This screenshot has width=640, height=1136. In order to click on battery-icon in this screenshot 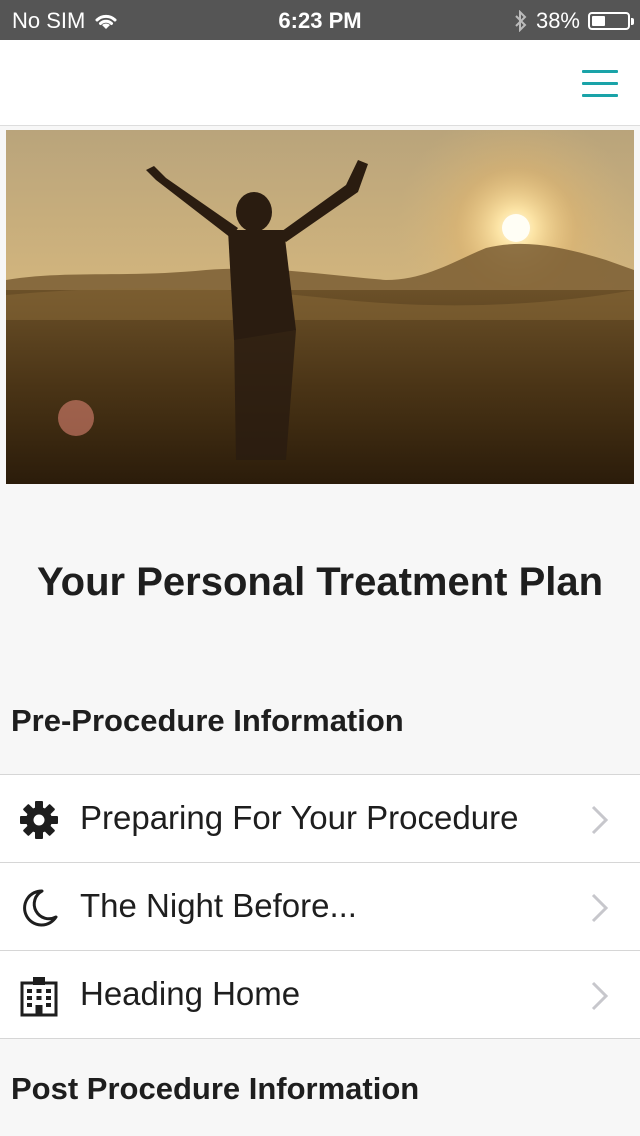, I will do `click(611, 21)`.